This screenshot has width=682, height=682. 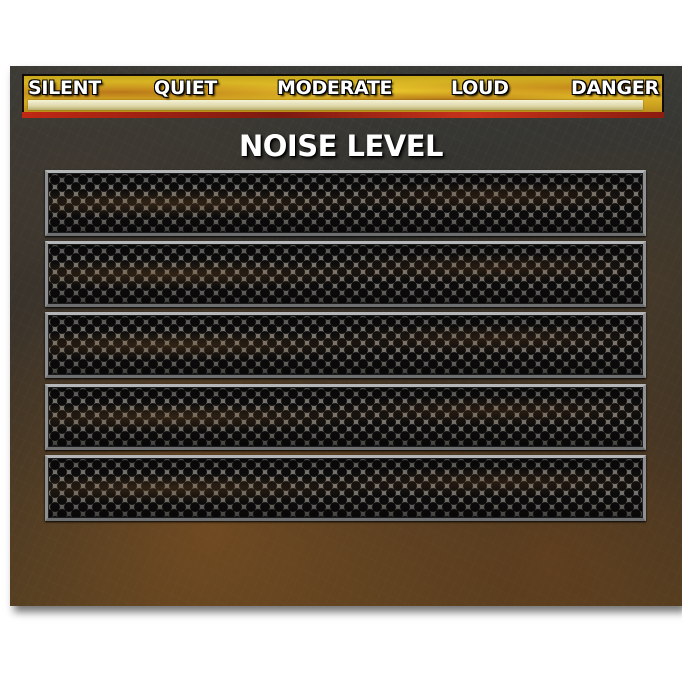 What do you see at coordinates (615, 88) in the screenshot?
I see `meter-label-danger: DANGER` at bounding box center [615, 88].